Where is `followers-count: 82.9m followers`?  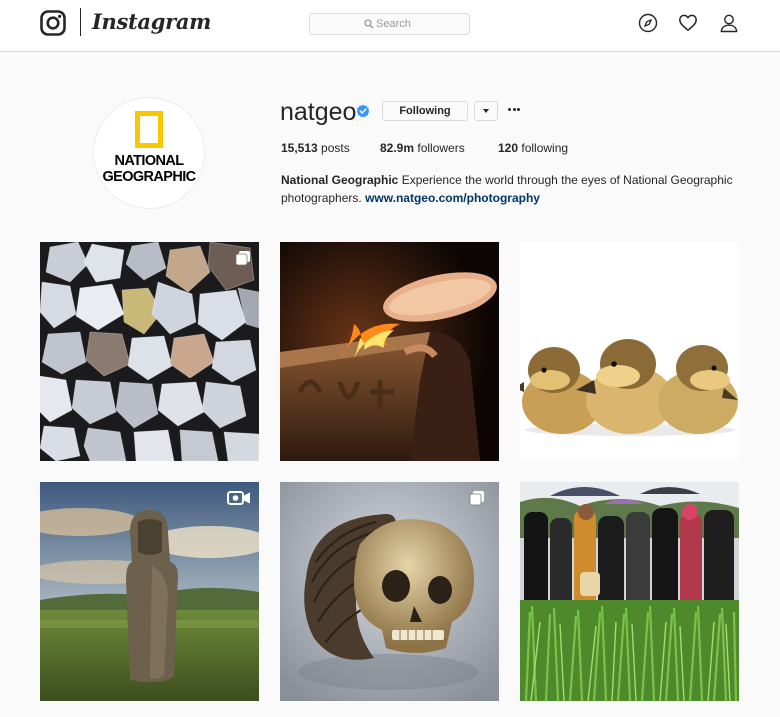
followers-count: 82.9m followers is located at coordinates (422, 148).